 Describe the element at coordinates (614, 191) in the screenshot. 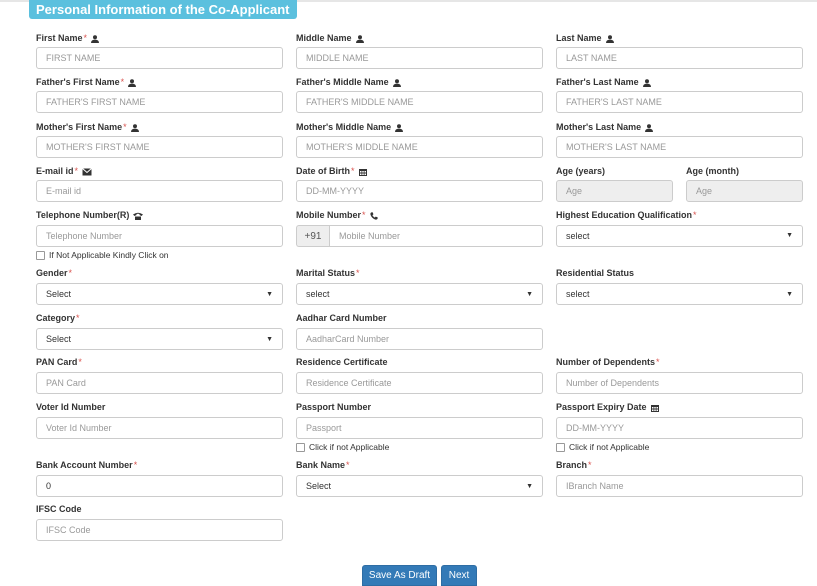

I see `age-years-input` at that location.